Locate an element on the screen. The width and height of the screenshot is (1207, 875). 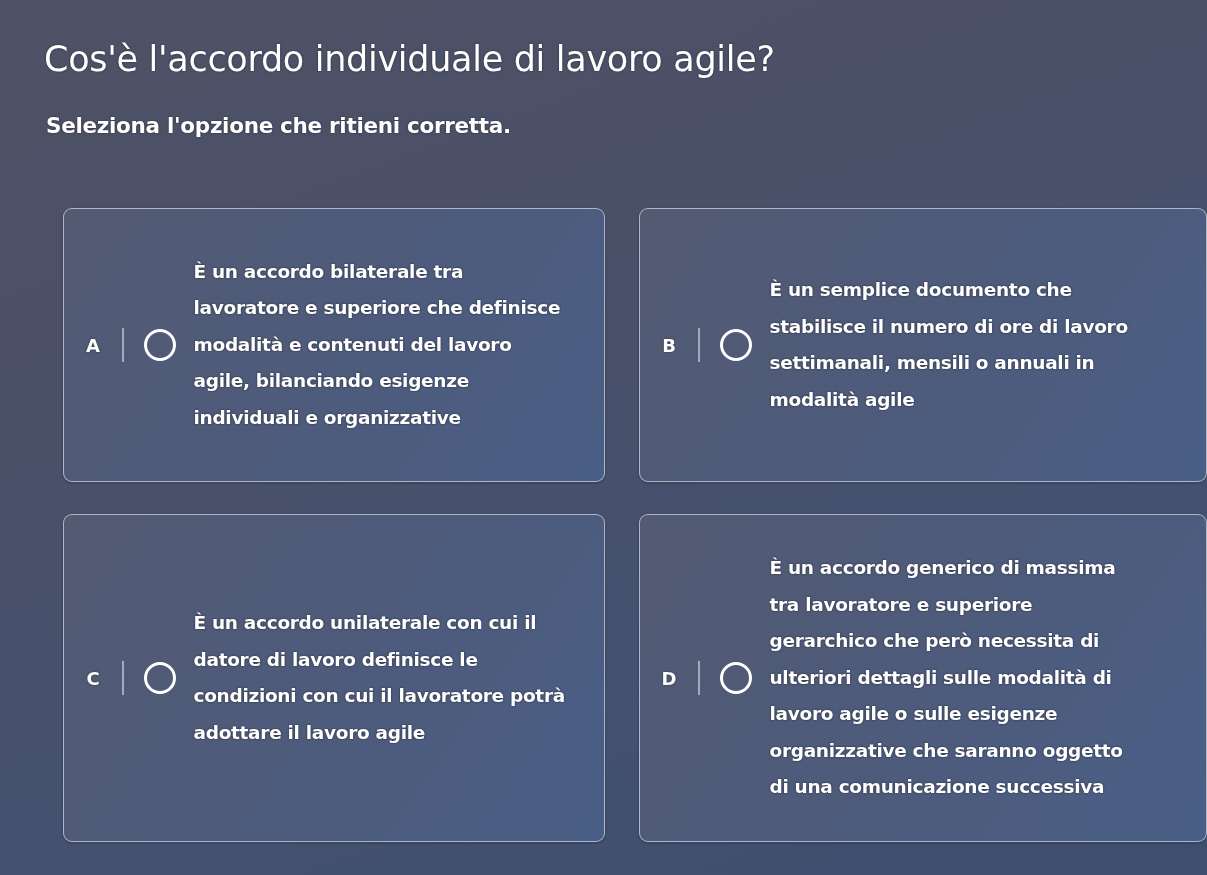
option-letter: D is located at coordinates (669, 678).